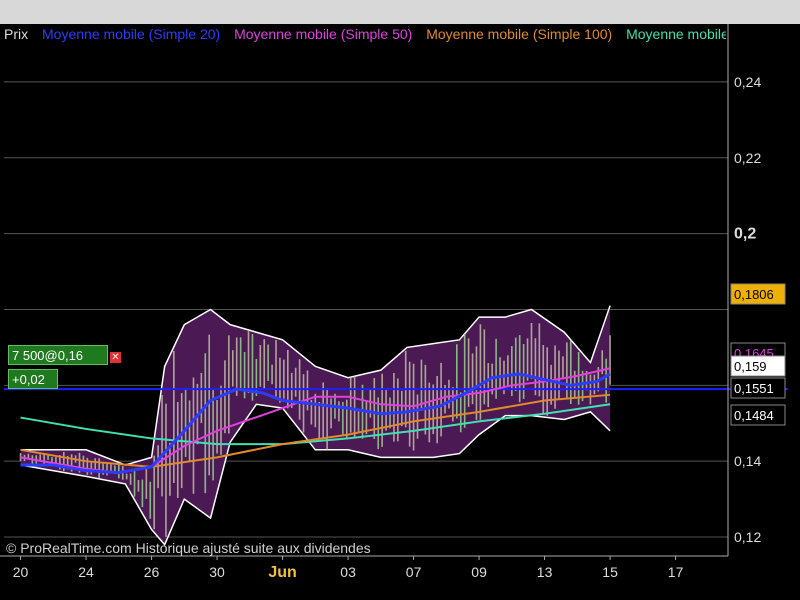  Describe the element at coordinates (747, 537) in the screenshot. I see `y-tick-label-6: 0,12` at that location.